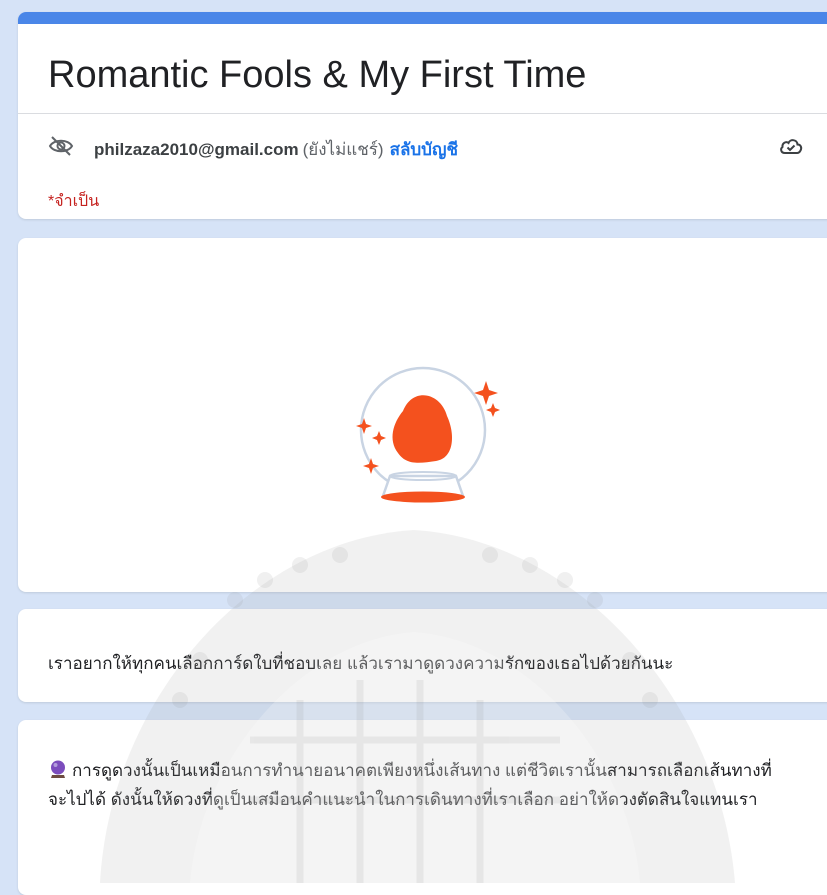  Describe the element at coordinates (428, 434) in the screenshot. I see `crystal-ball-icon` at that location.